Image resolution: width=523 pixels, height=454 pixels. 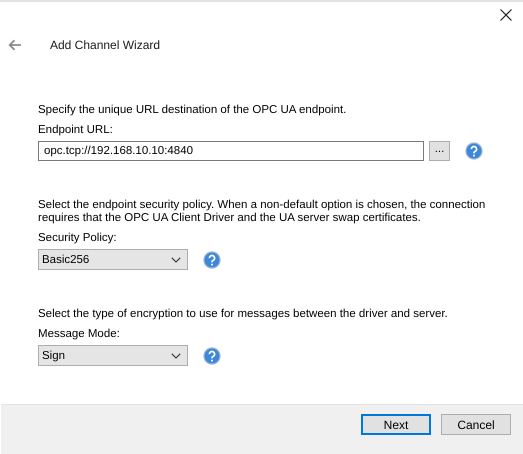 What do you see at coordinates (506, 15) in the screenshot?
I see `close-icon` at bounding box center [506, 15].